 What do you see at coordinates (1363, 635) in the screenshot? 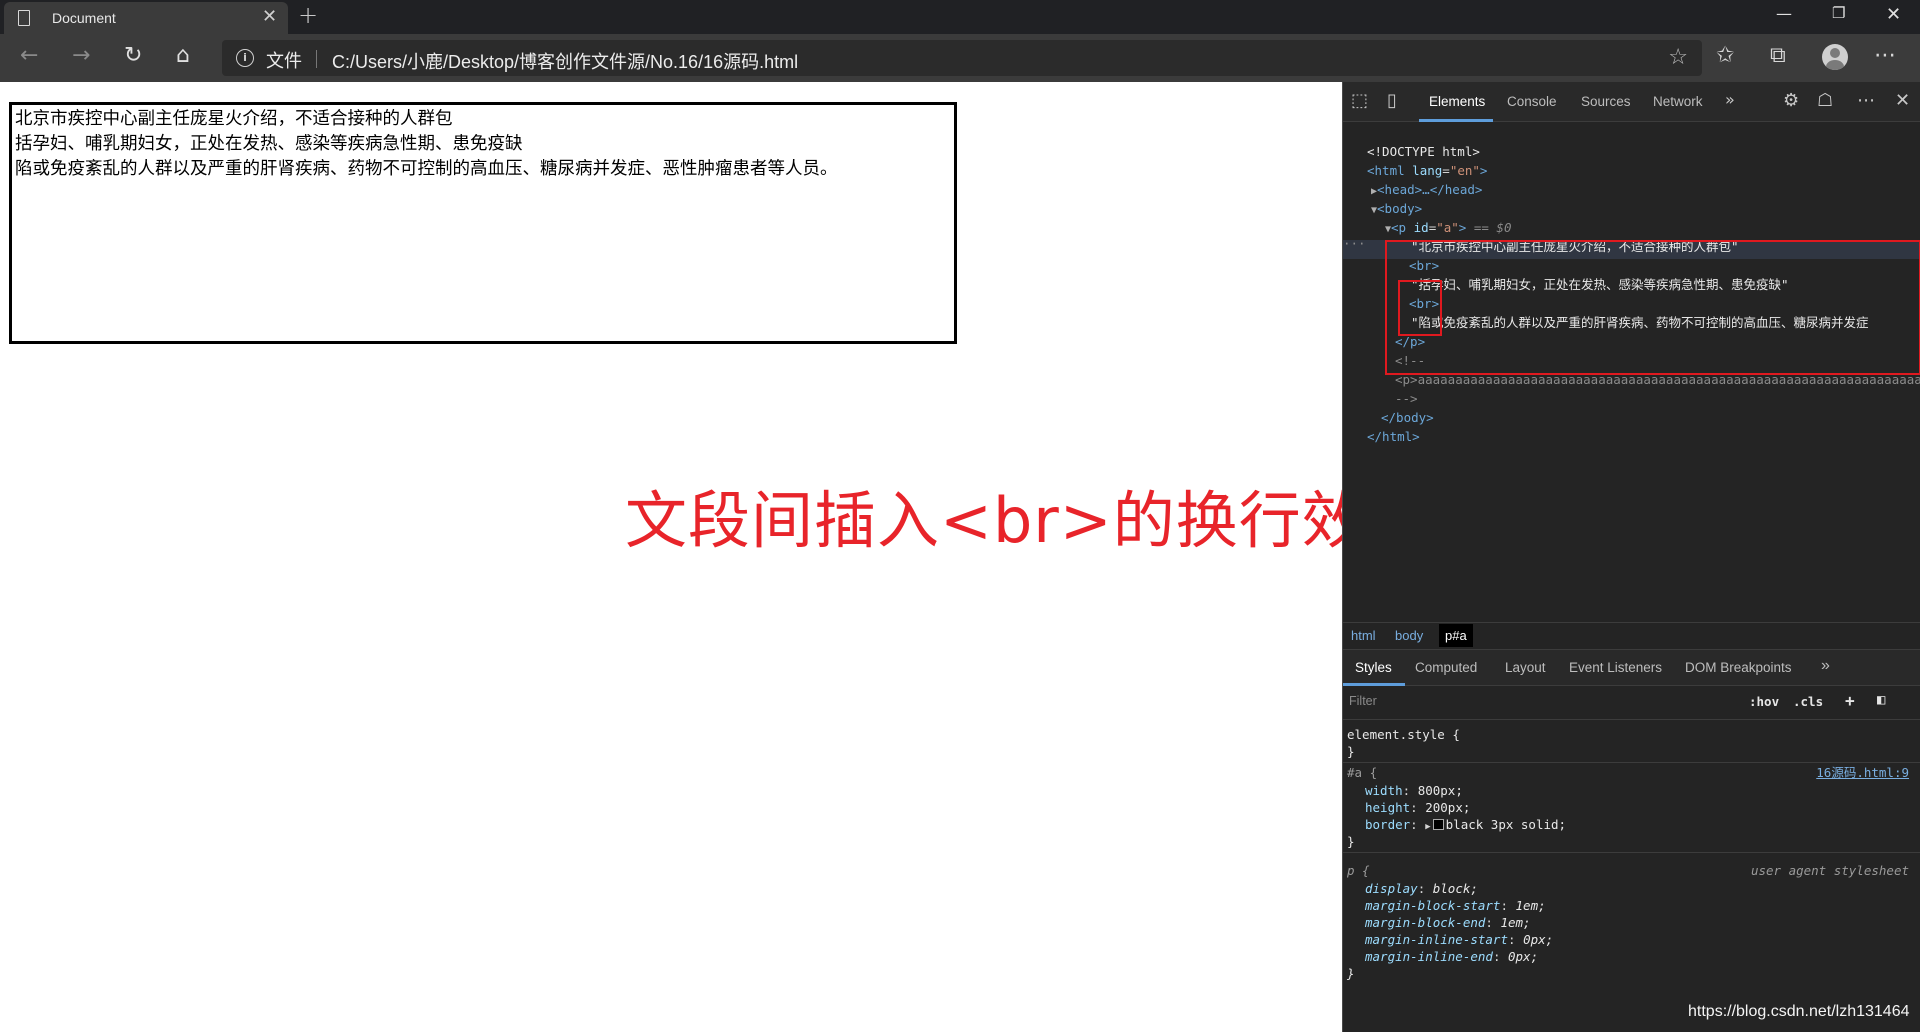
I see `breadcrumb-html: html` at bounding box center [1363, 635].